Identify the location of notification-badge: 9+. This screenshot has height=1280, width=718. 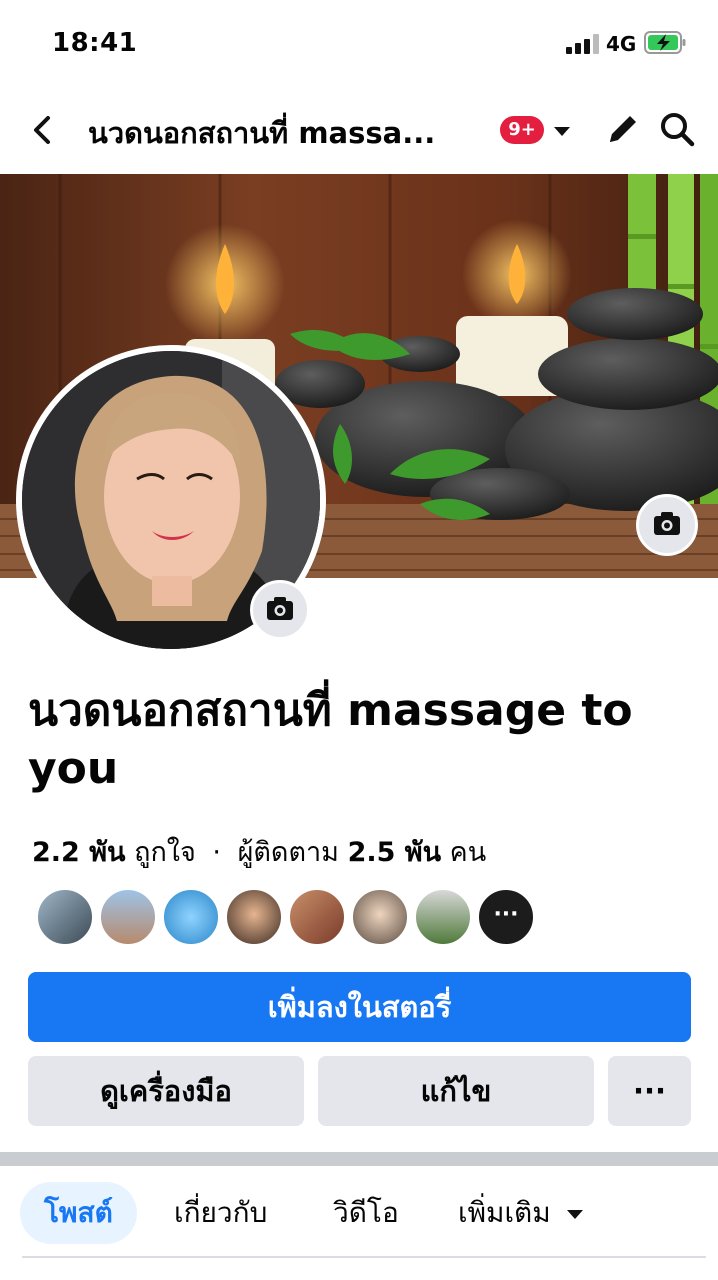
(522, 130).